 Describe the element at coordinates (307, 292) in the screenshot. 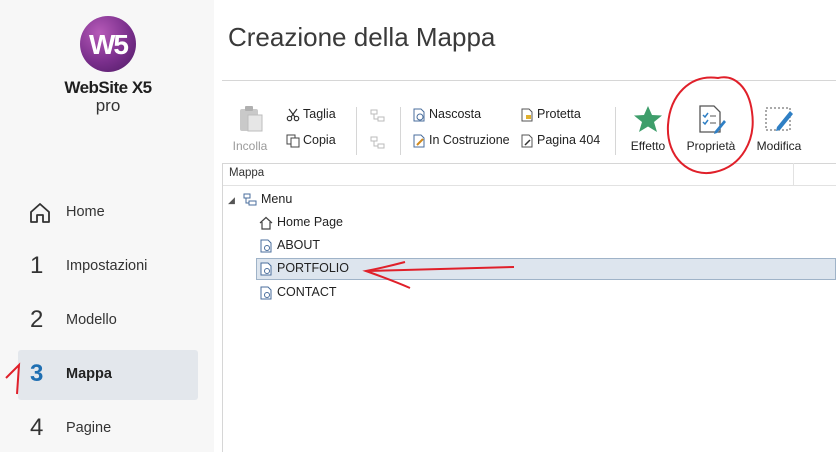

I see `tree-node-label: CONTACT` at that location.